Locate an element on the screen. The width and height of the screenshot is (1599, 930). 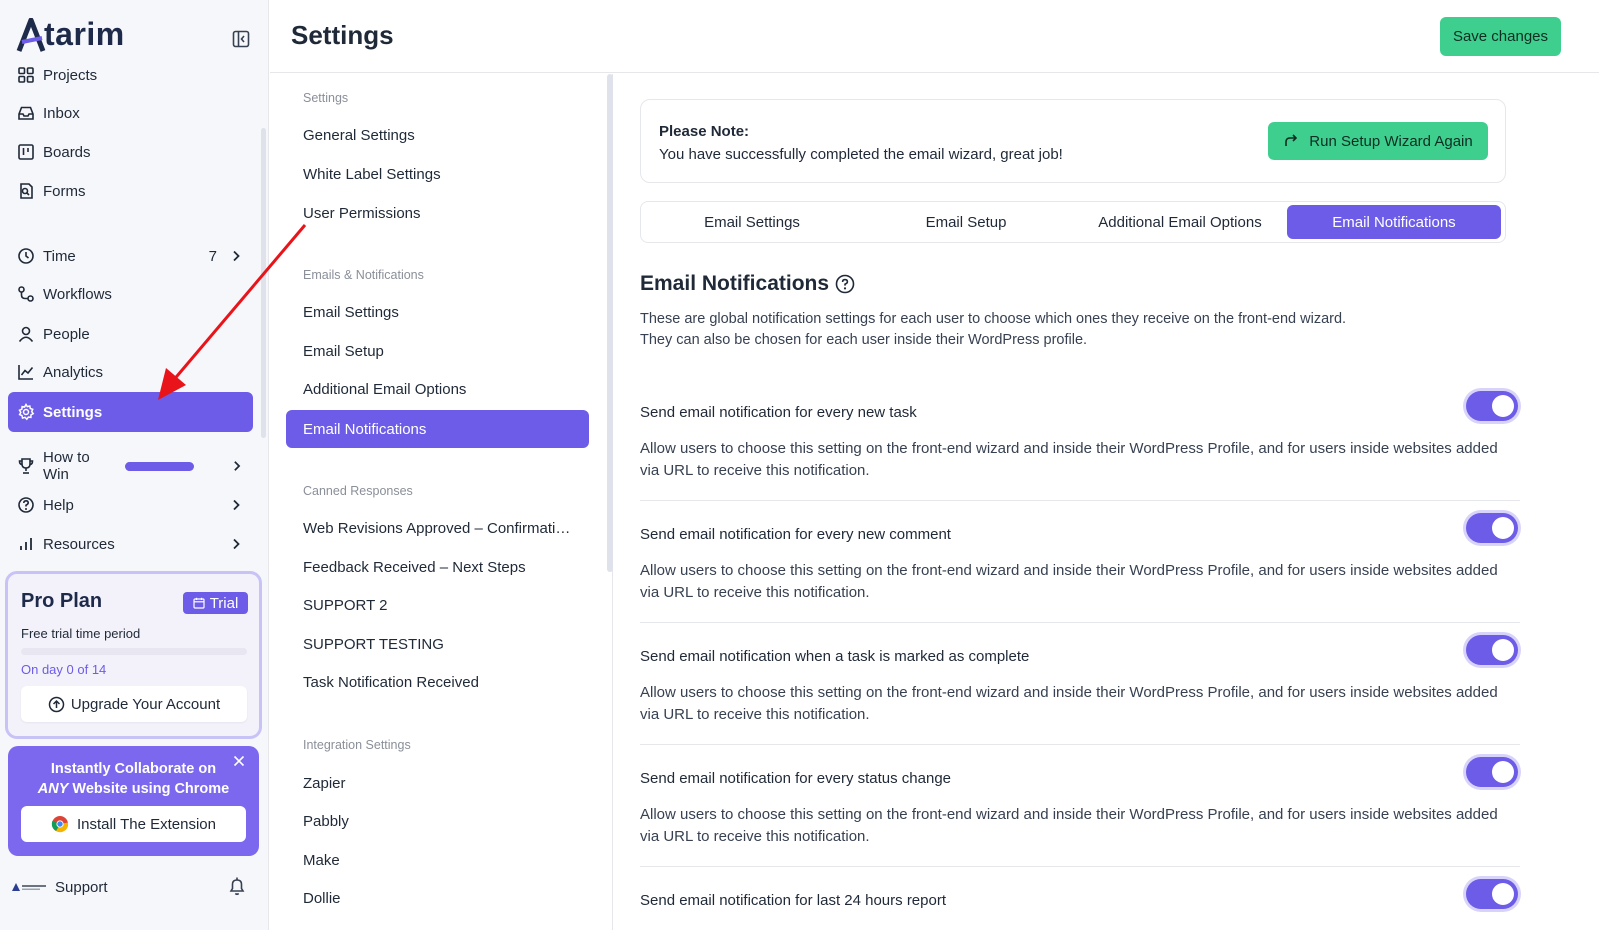
sidebar-item-label: Analytics is located at coordinates (73, 372).